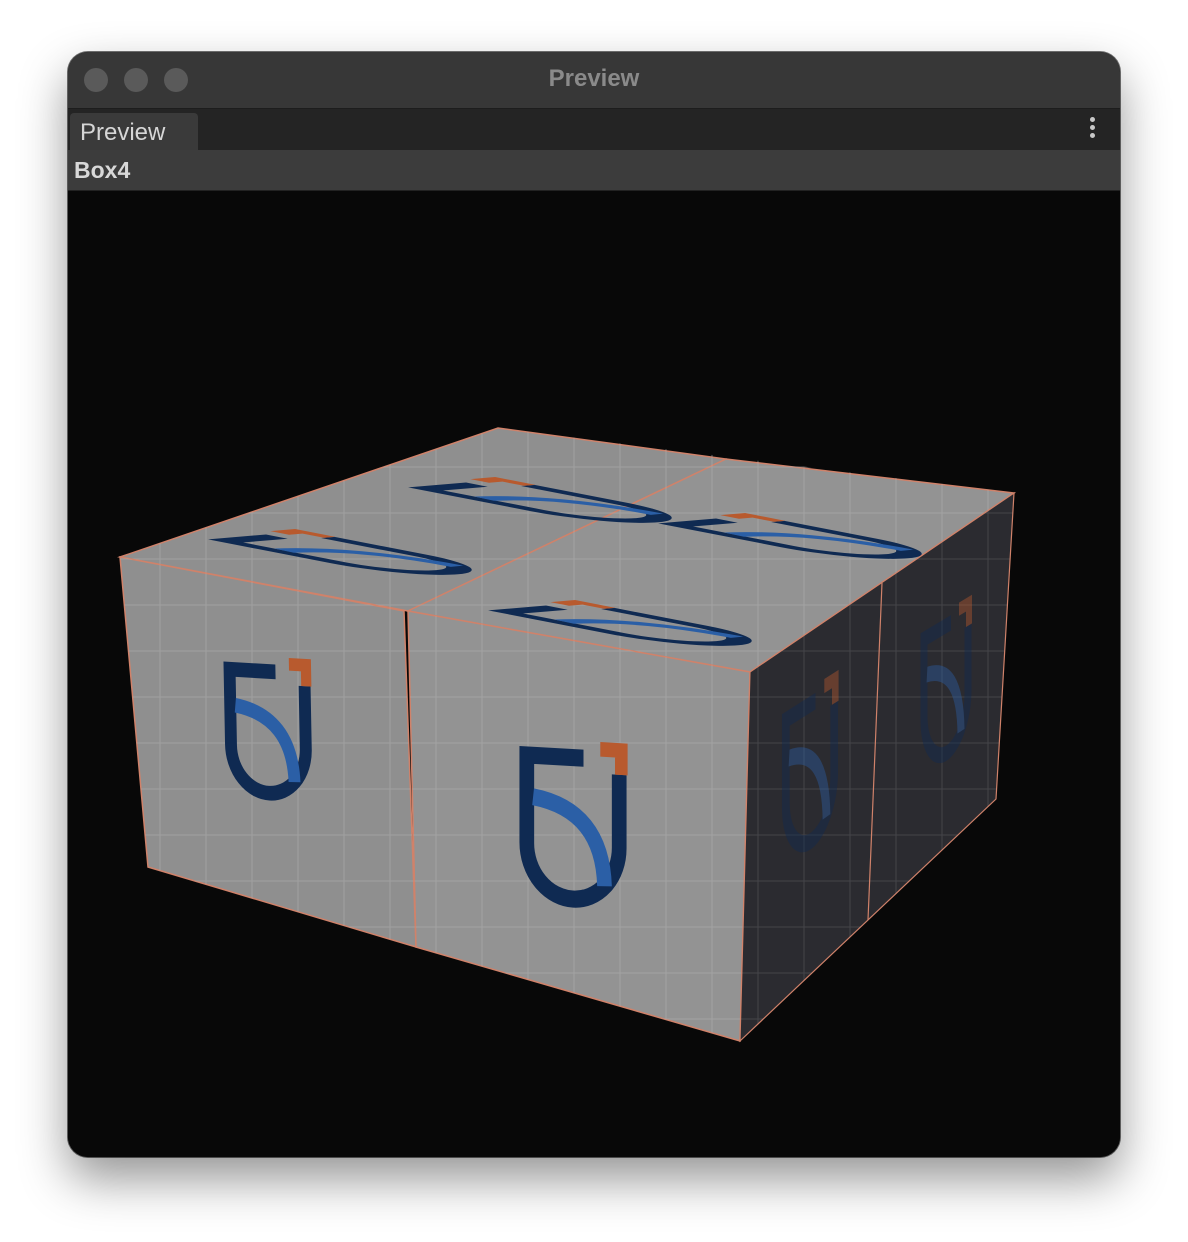 This screenshot has height=1242, width=1188. I want to click on tab-preview: Preview, so click(134, 131).